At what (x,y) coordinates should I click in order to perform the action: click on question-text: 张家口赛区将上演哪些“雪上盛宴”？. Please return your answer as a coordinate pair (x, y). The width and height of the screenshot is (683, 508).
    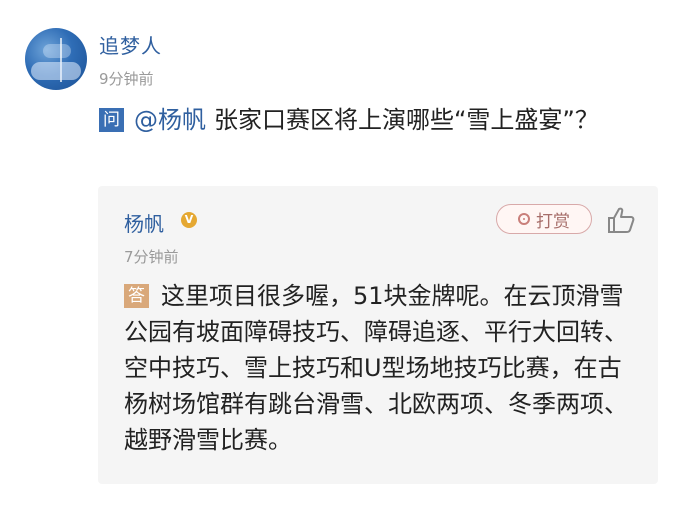
    Looking at the image, I should click on (406, 120).